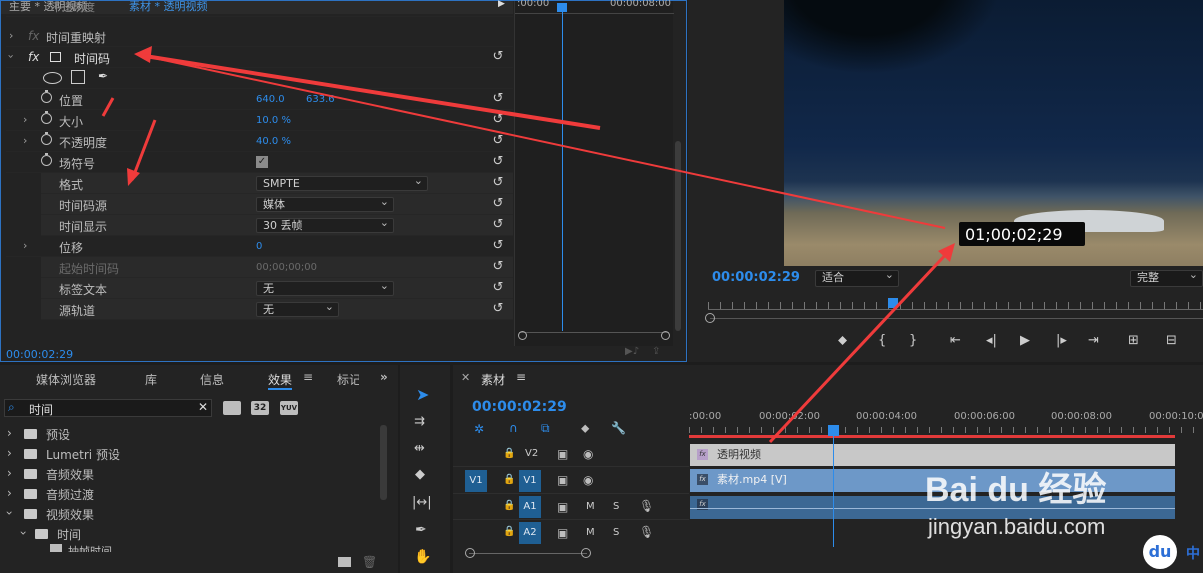  I want to click on tree-item-video-effects: 视频效果, so click(70, 514).